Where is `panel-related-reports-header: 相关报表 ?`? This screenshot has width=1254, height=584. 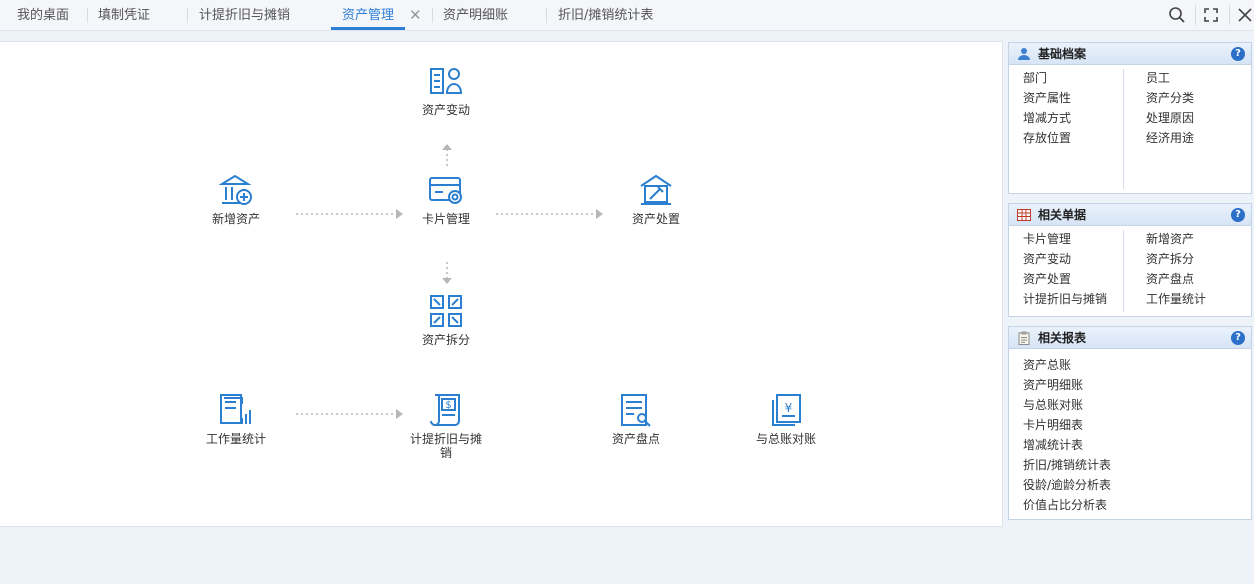 panel-related-reports-header: 相关报表 ? is located at coordinates (1130, 338).